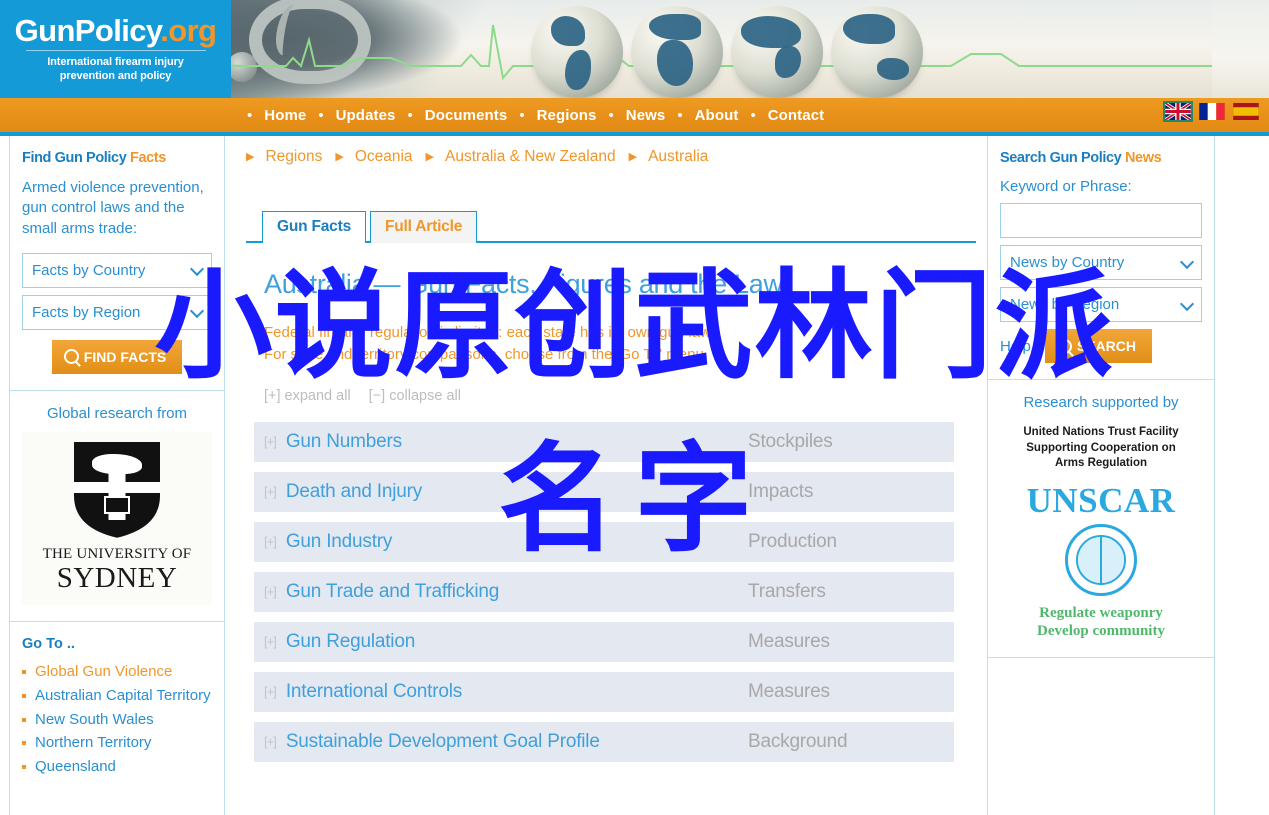 The height and width of the screenshot is (815, 1269). What do you see at coordinates (796, 115) in the screenshot?
I see `nav-item-contact: Contact` at bounding box center [796, 115].